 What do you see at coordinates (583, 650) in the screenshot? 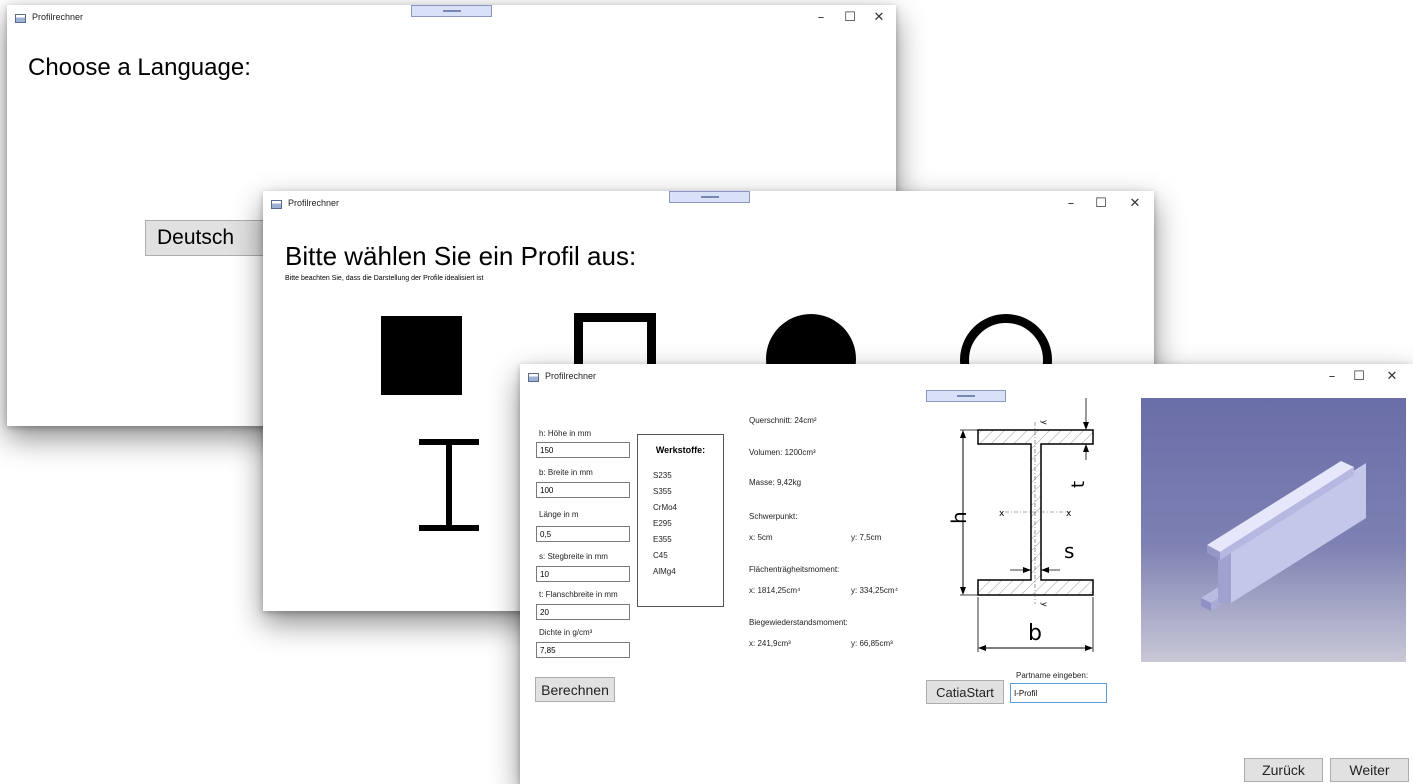
I see `density-input` at bounding box center [583, 650].